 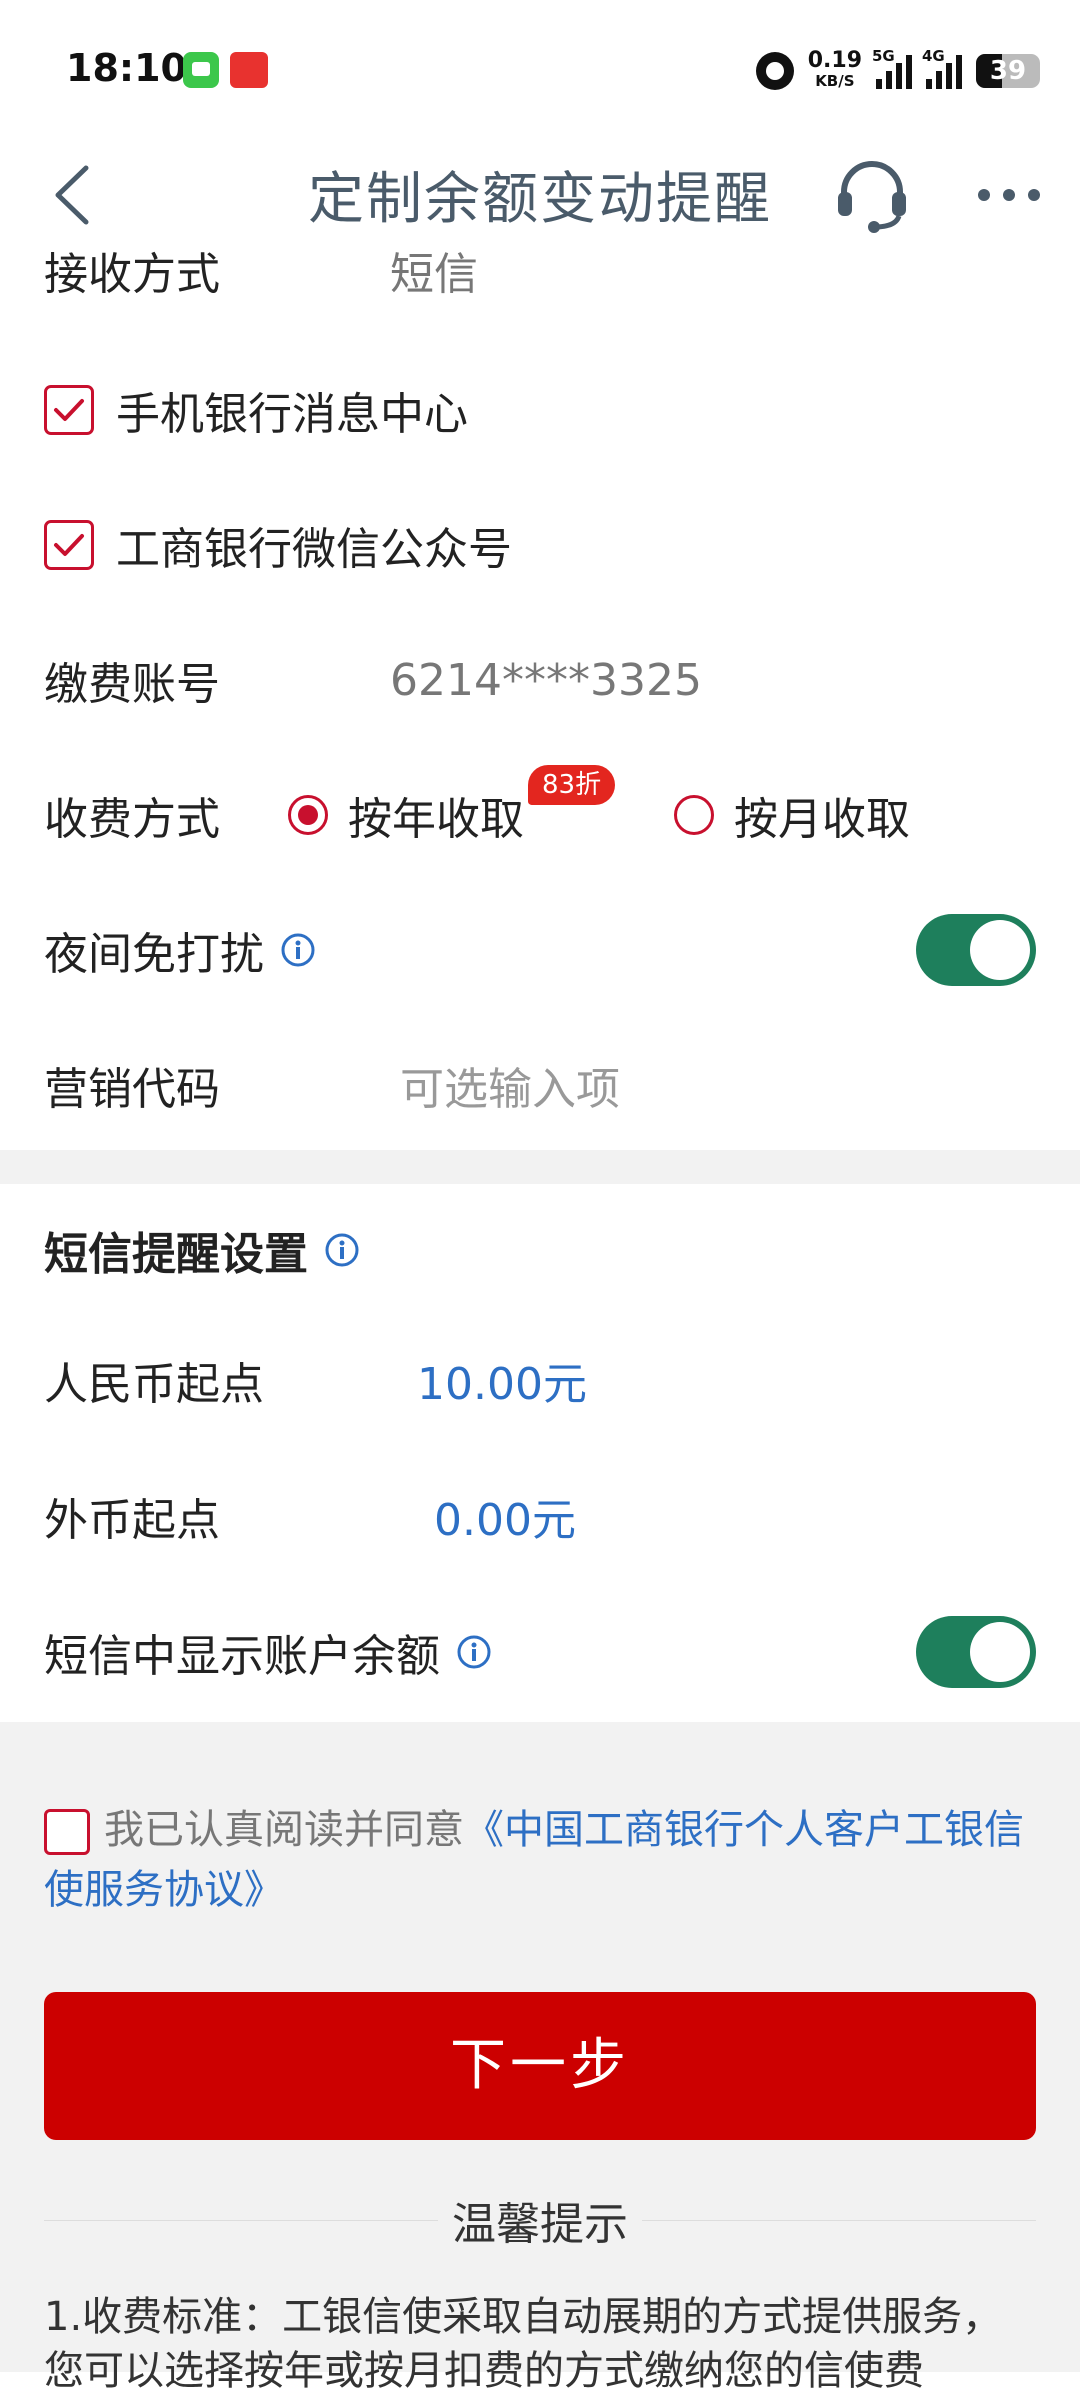 What do you see at coordinates (132, 819) in the screenshot?
I see `fee-method-label: 收费方式` at bounding box center [132, 819].